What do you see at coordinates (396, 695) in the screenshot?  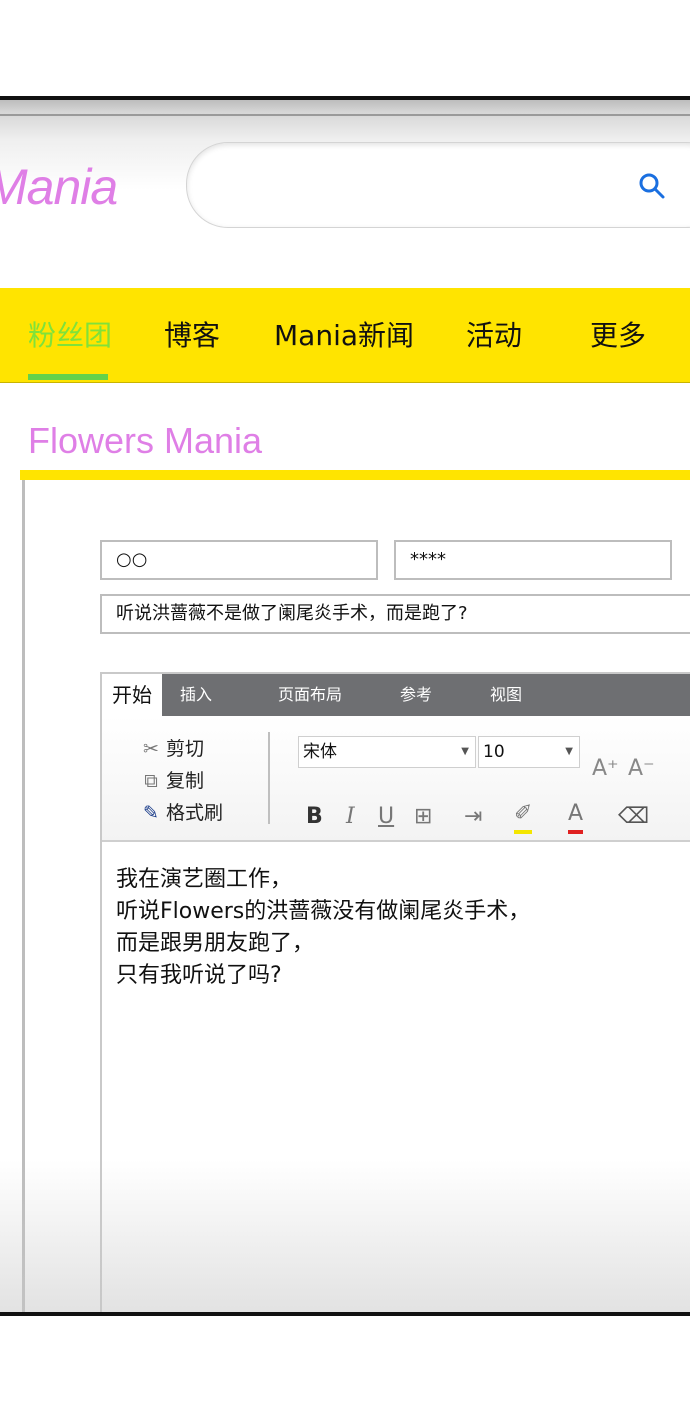 I see `ribbon-tab-bar: 开始 插入 页面布局 参考 视图` at bounding box center [396, 695].